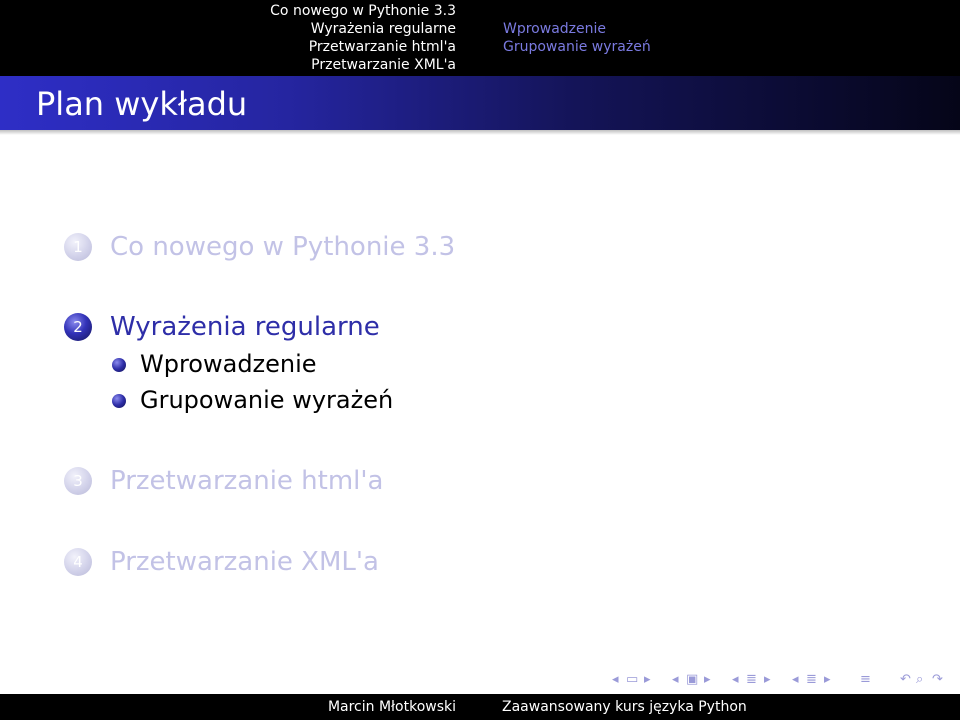 The height and width of the screenshot is (720, 960). What do you see at coordinates (795, 680) in the screenshot?
I see `previous-section-icon: ◂` at bounding box center [795, 680].